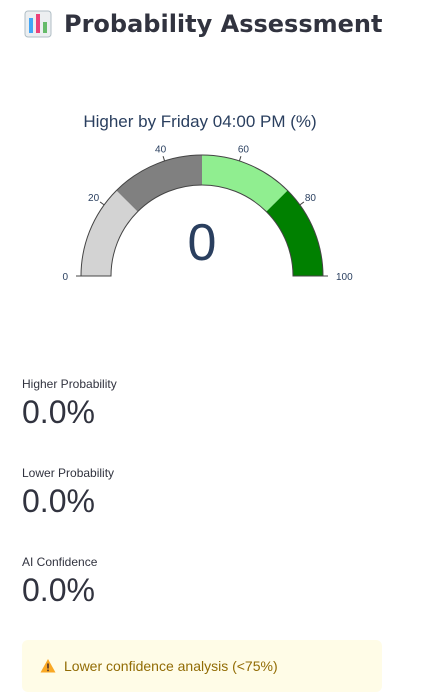 The width and height of the screenshot is (432, 693). I want to click on gauge-tick-label: 20, so click(94, 198).